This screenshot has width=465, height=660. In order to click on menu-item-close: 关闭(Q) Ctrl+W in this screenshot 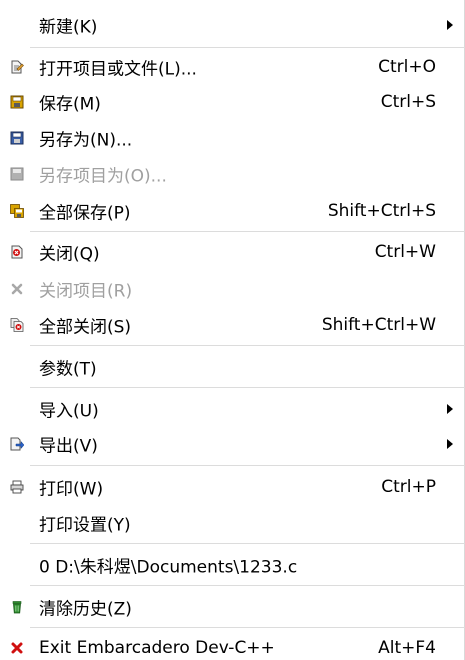, I will do `click(232, 252)`.